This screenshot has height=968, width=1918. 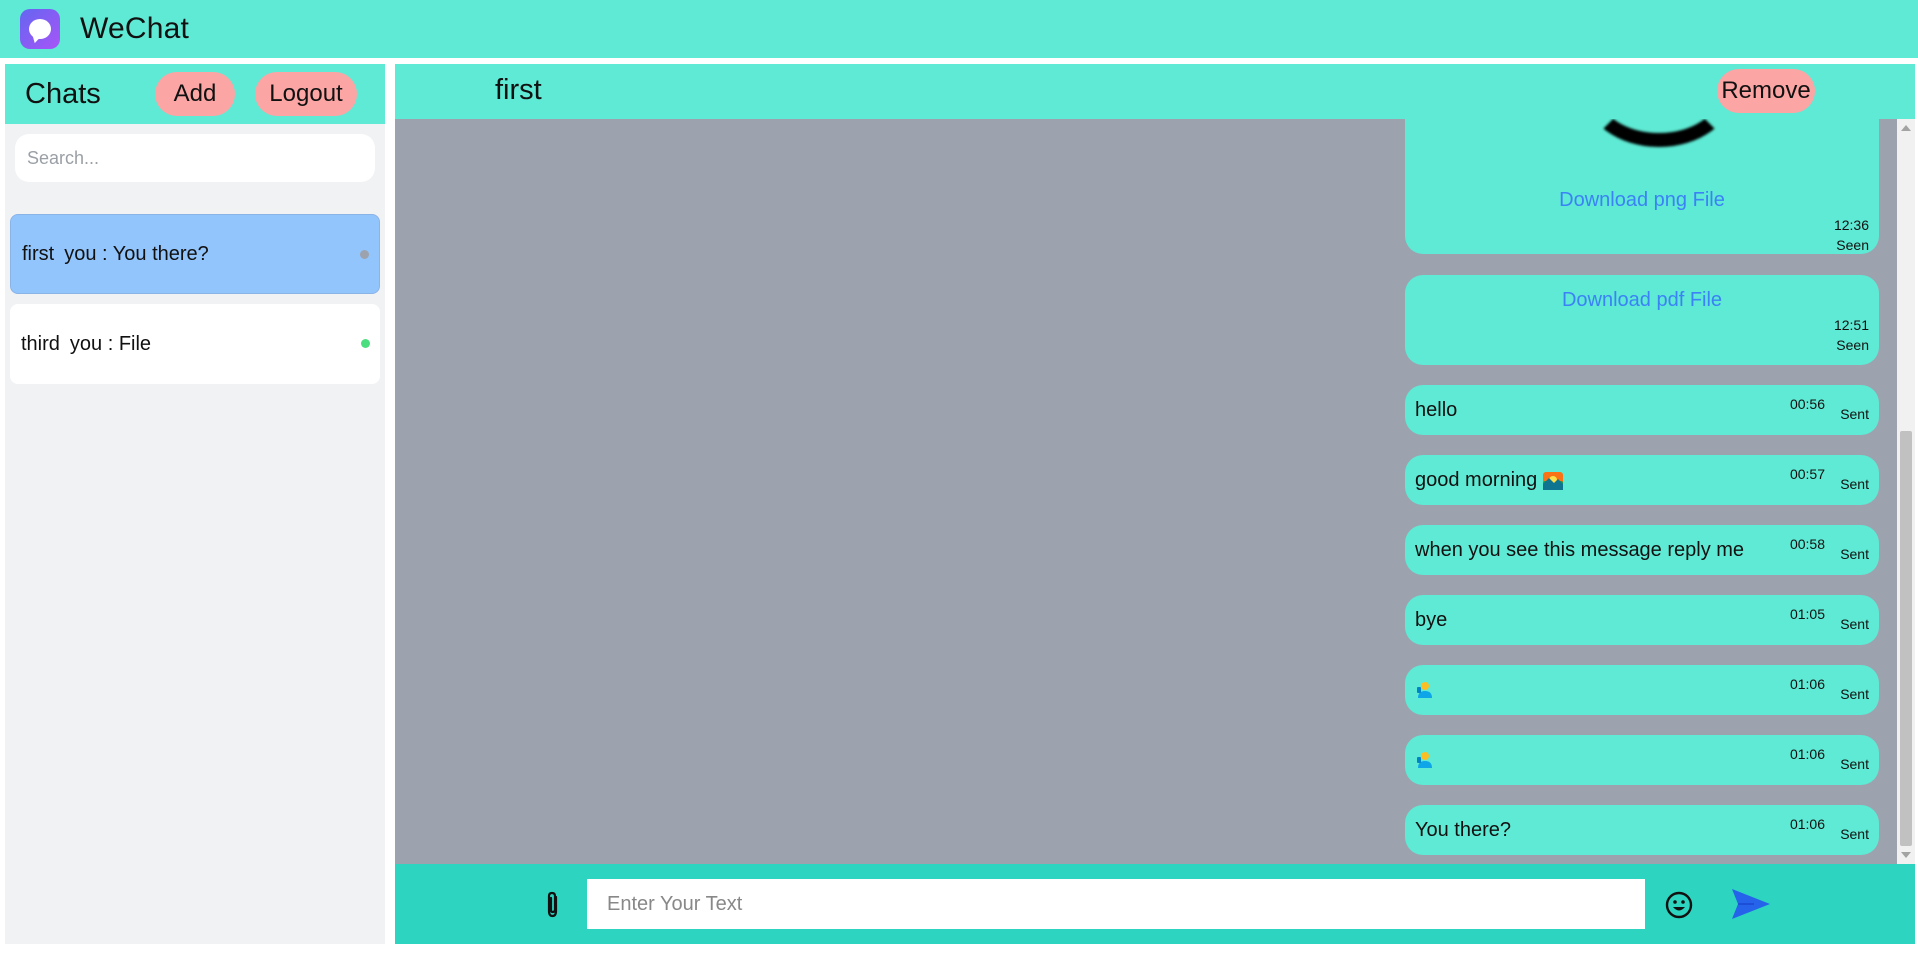 I want to click on scroll-down-arrow-icon, so click(x=1906, y=855).